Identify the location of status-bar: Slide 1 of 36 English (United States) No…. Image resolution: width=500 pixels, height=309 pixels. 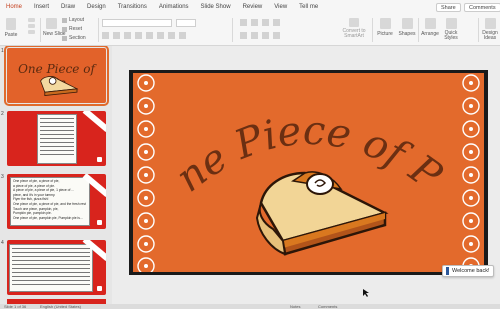
(250, 306).